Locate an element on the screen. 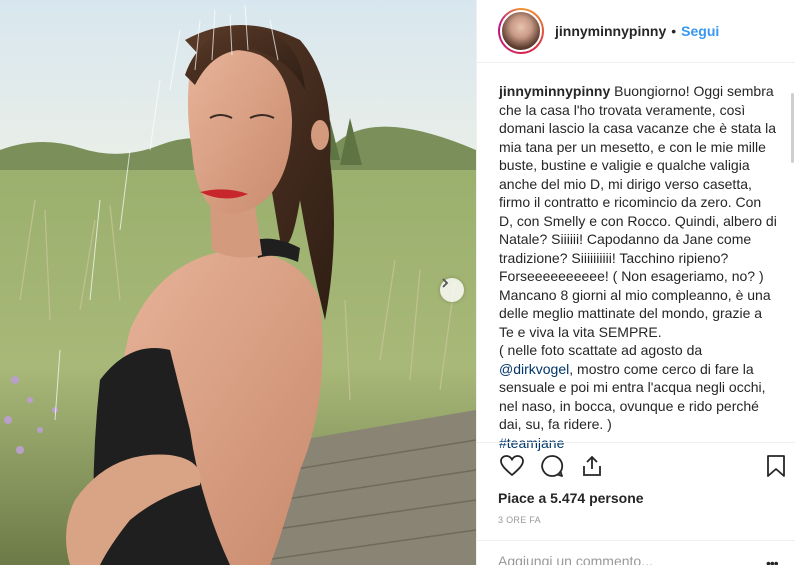 The image size is (795, 565). post-header: jinnyminnypinny • Segui is located at coordinates (636, 31).